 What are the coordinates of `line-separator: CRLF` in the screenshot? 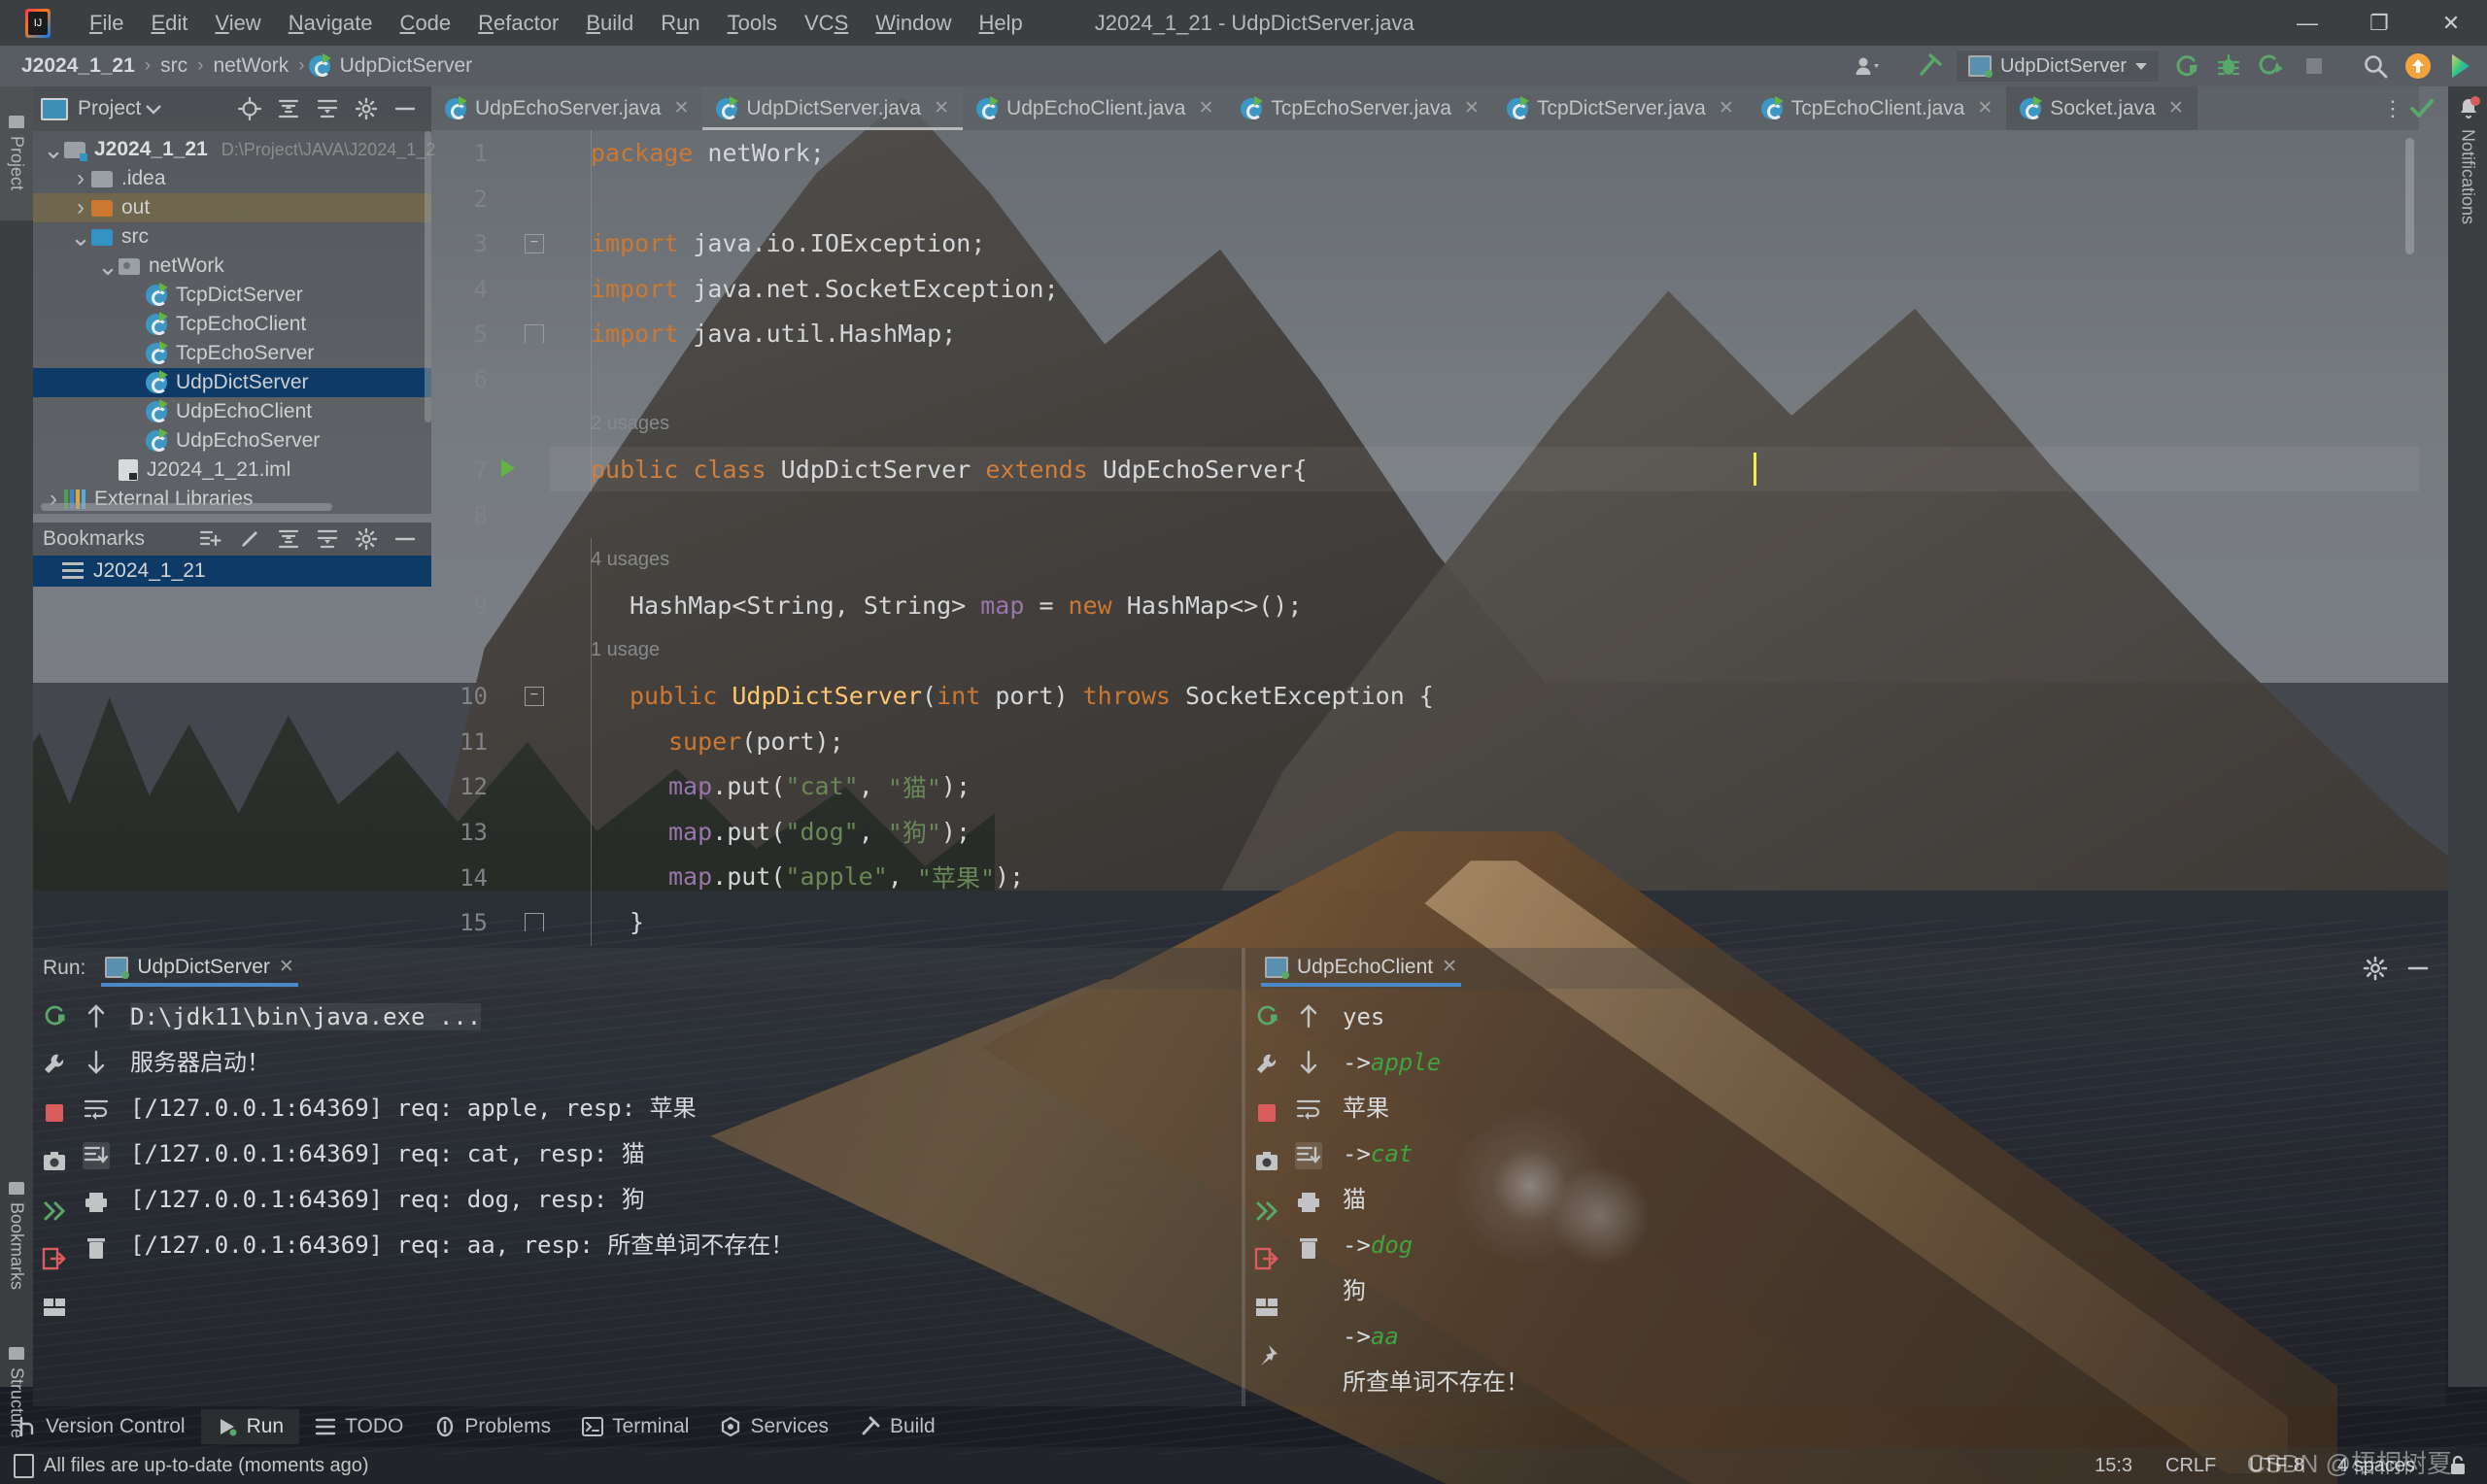 It's located at (2190, 1466).